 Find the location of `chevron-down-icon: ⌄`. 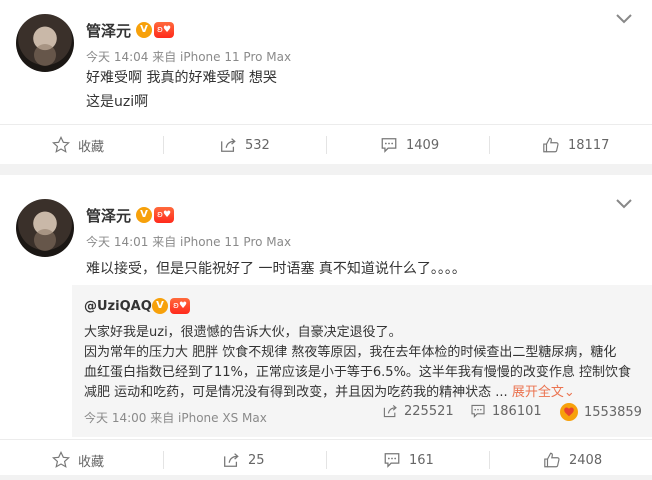

chevron-down-icon: ⌄ is located at coordinates (569, 392).